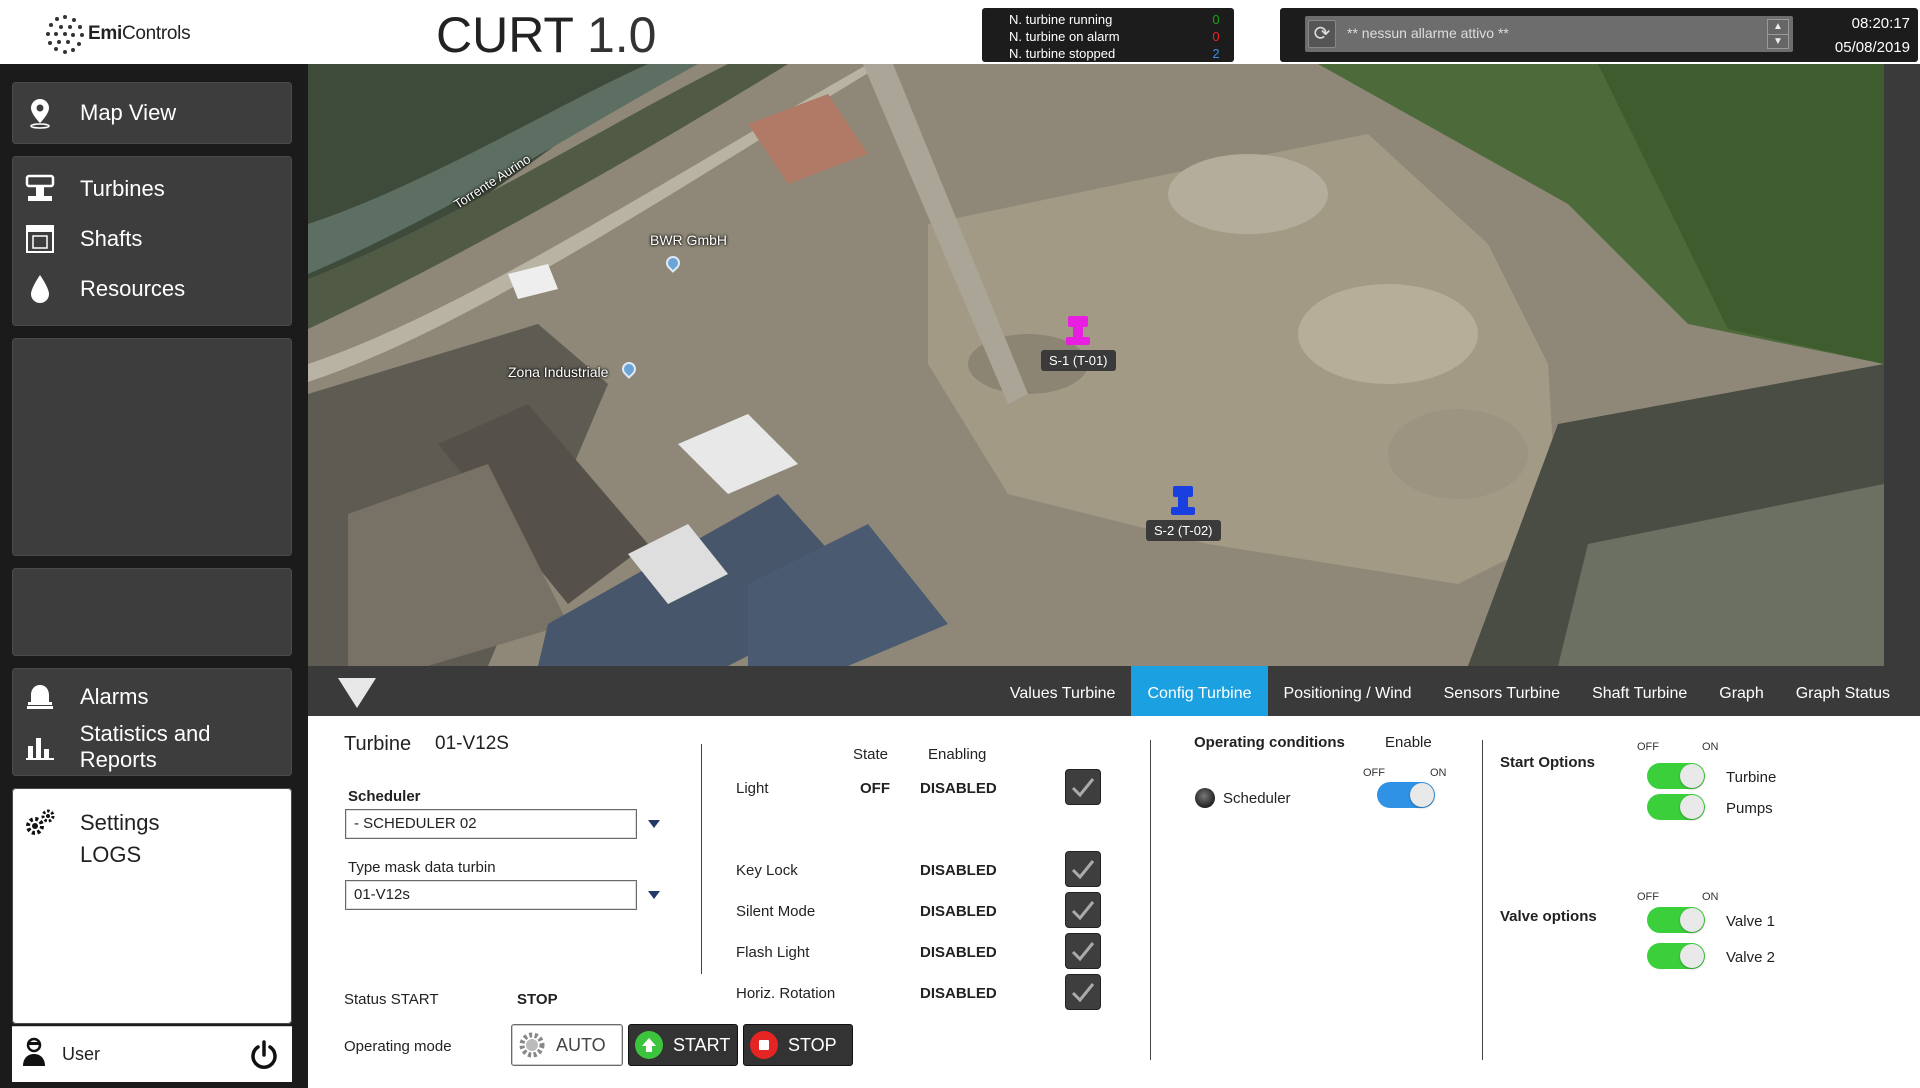 Image resolution: width=1920 pixels, height=1088 pixels. What do you see at coordinates (1741, 691) in the screenshot?
I see `tab-graph: Graph` at bounding box center [1741, 691].